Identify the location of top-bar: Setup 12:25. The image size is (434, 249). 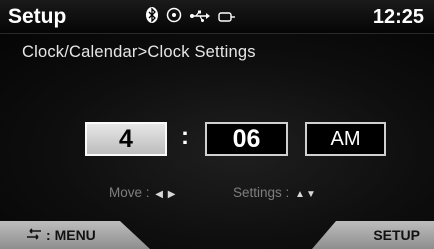
(217, 17).